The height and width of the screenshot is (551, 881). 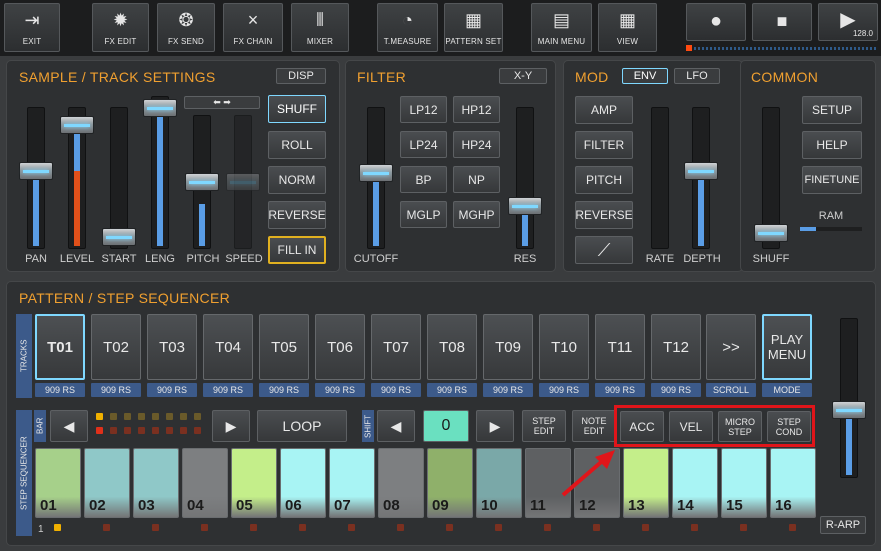 I want to click on hp24-button: HP24, so click(x=476, y=144).